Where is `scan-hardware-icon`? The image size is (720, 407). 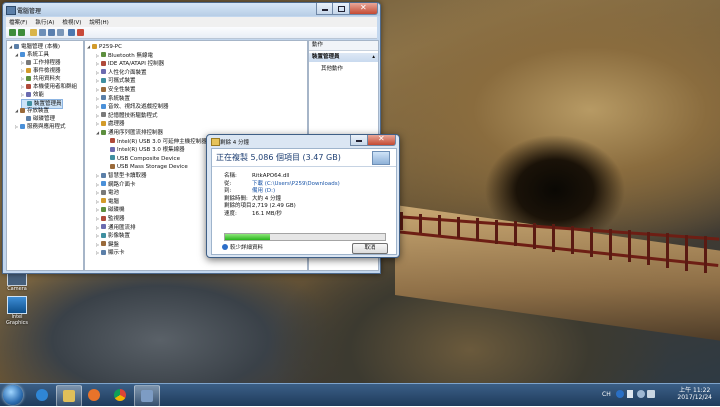
scan-hardware-icon is located at coordinates (60, 32).